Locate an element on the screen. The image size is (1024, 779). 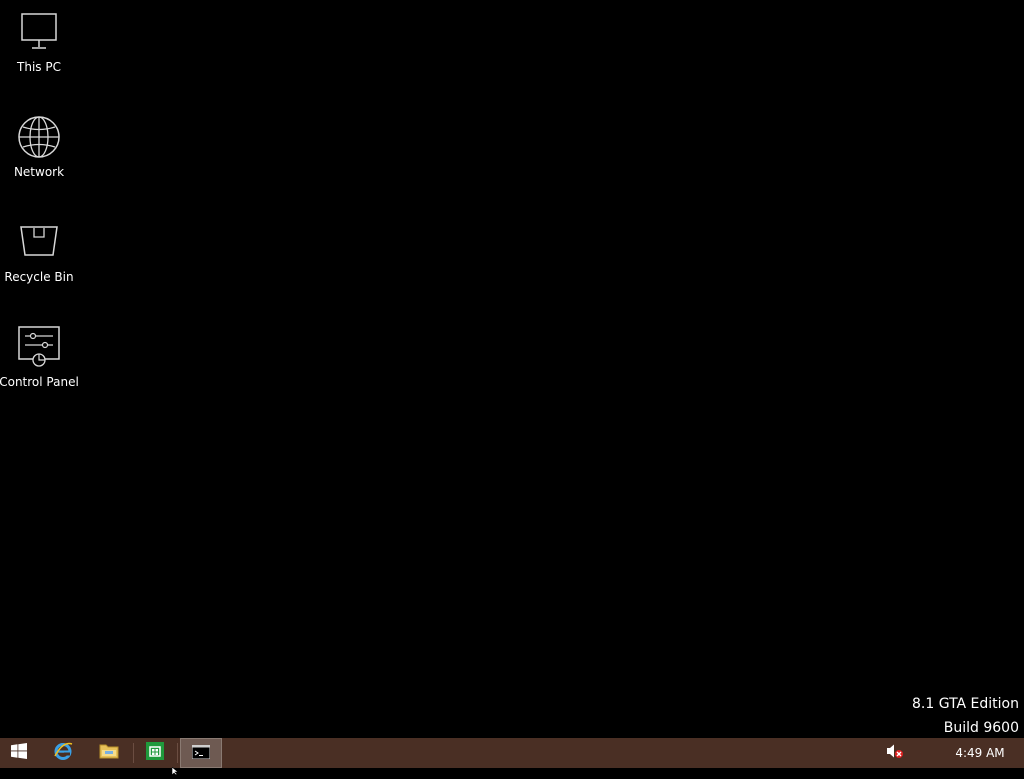
desktop-icon-control-panel: Control Panel is located at coordinates (39, 355).